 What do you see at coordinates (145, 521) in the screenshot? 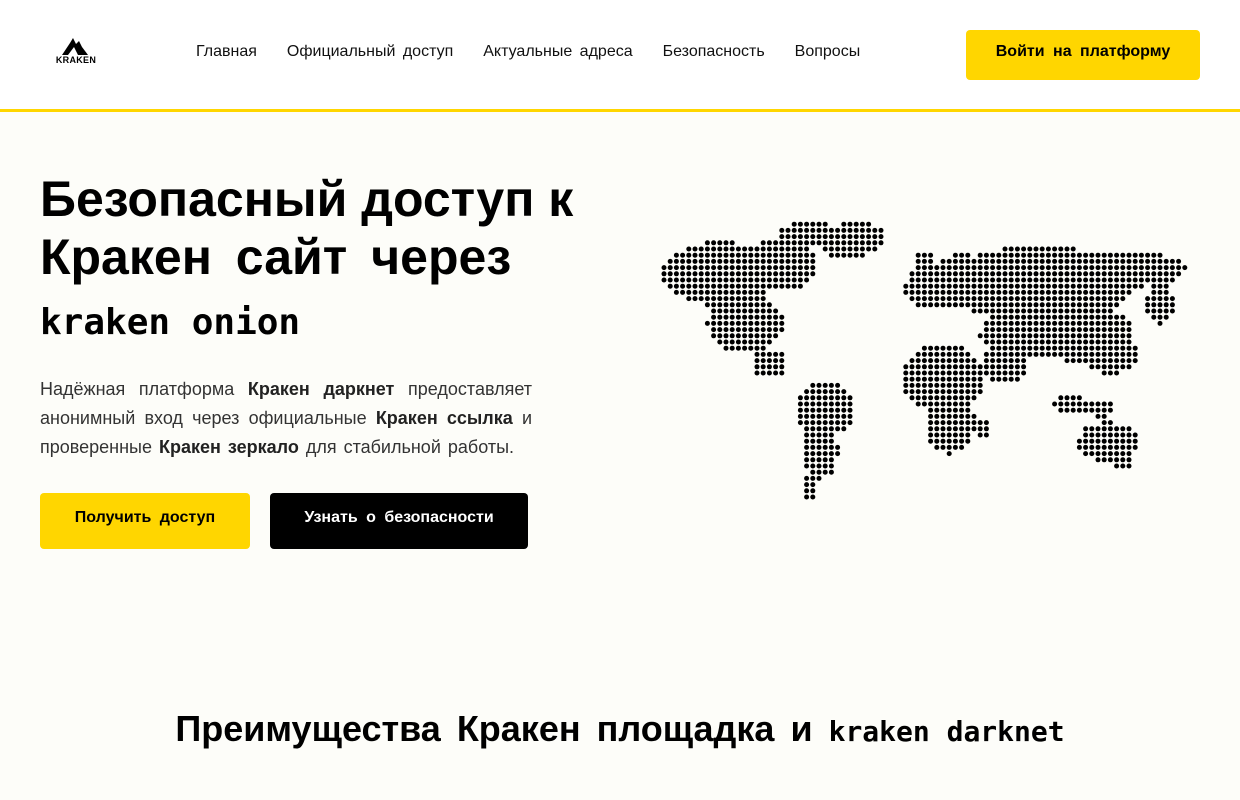
I see `get-access-button: Получить доступ` at bounding box center [145, 521].